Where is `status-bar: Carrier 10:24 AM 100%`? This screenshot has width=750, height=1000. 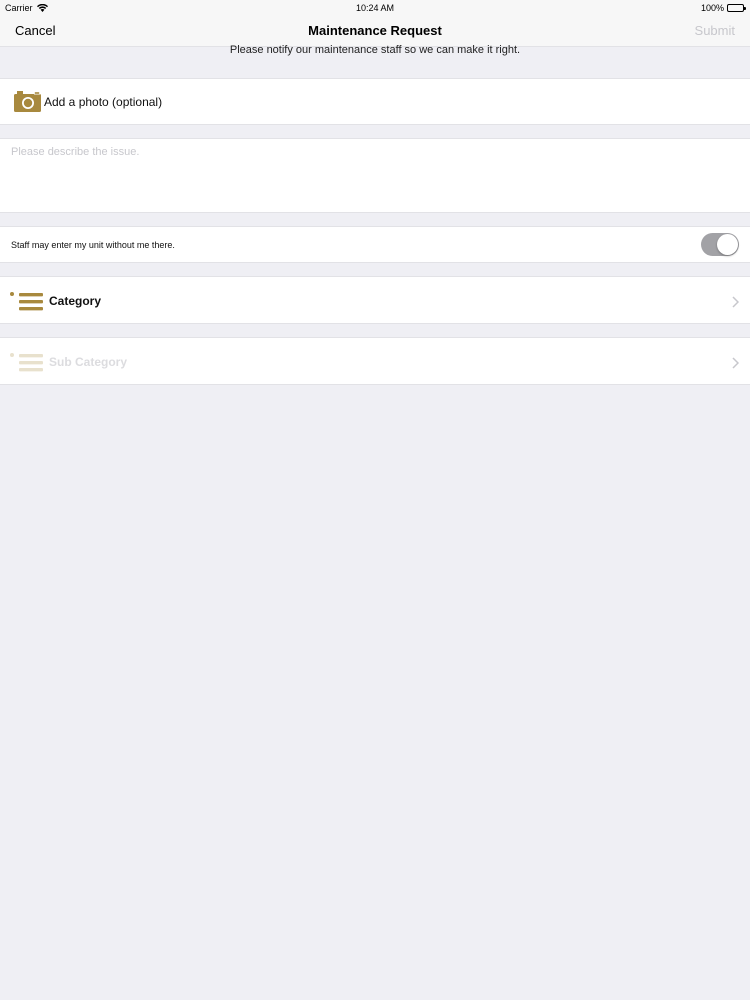 status-bar: Carrier 10:24 AM 100% is located at coordinates (375, 8).